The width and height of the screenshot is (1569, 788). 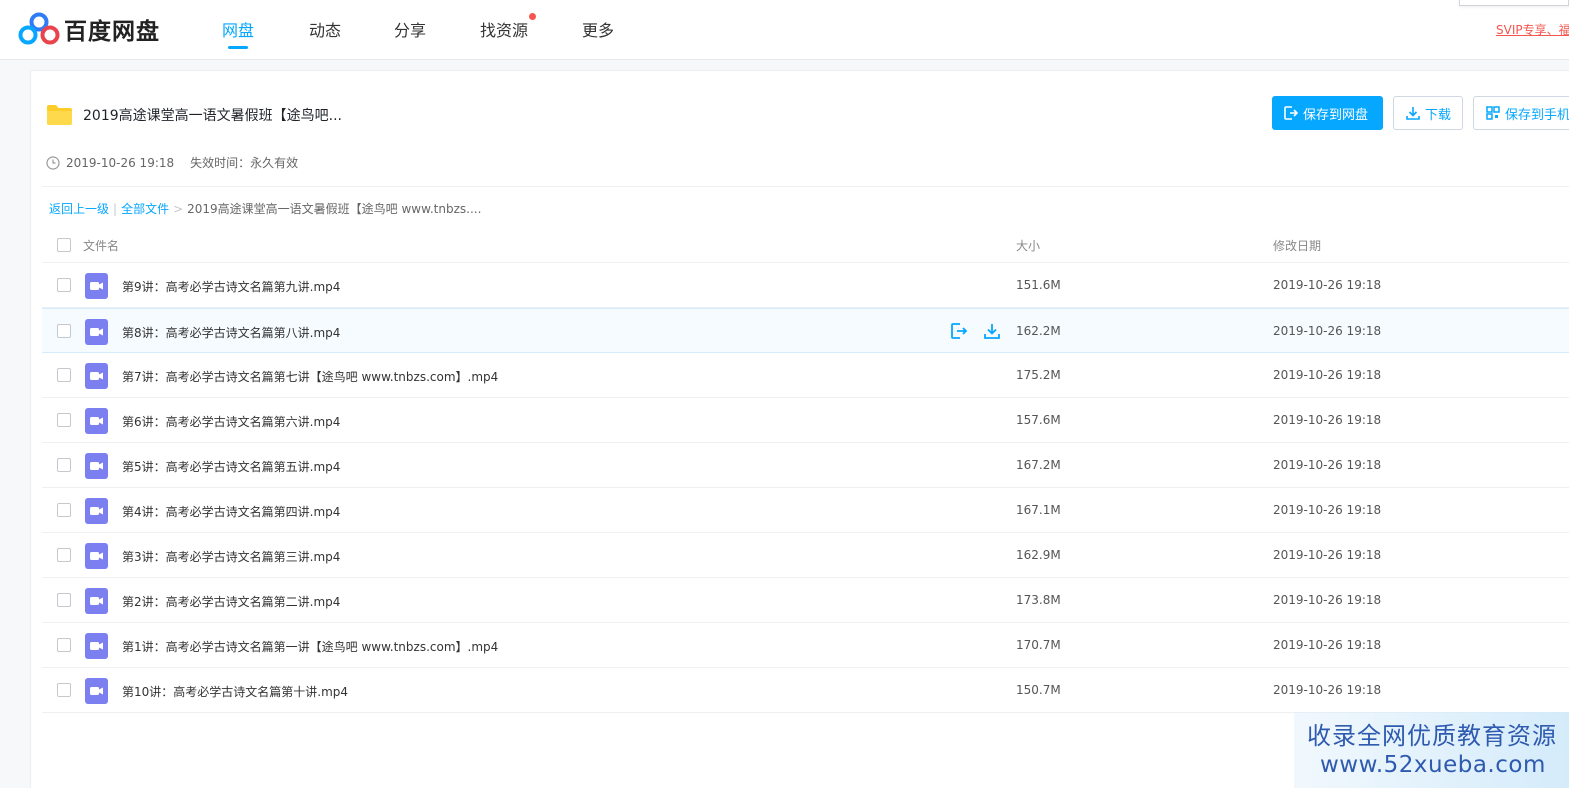 I want to click on breadcrumb-back-link: 返回上一级, so click(x=79, y=209).